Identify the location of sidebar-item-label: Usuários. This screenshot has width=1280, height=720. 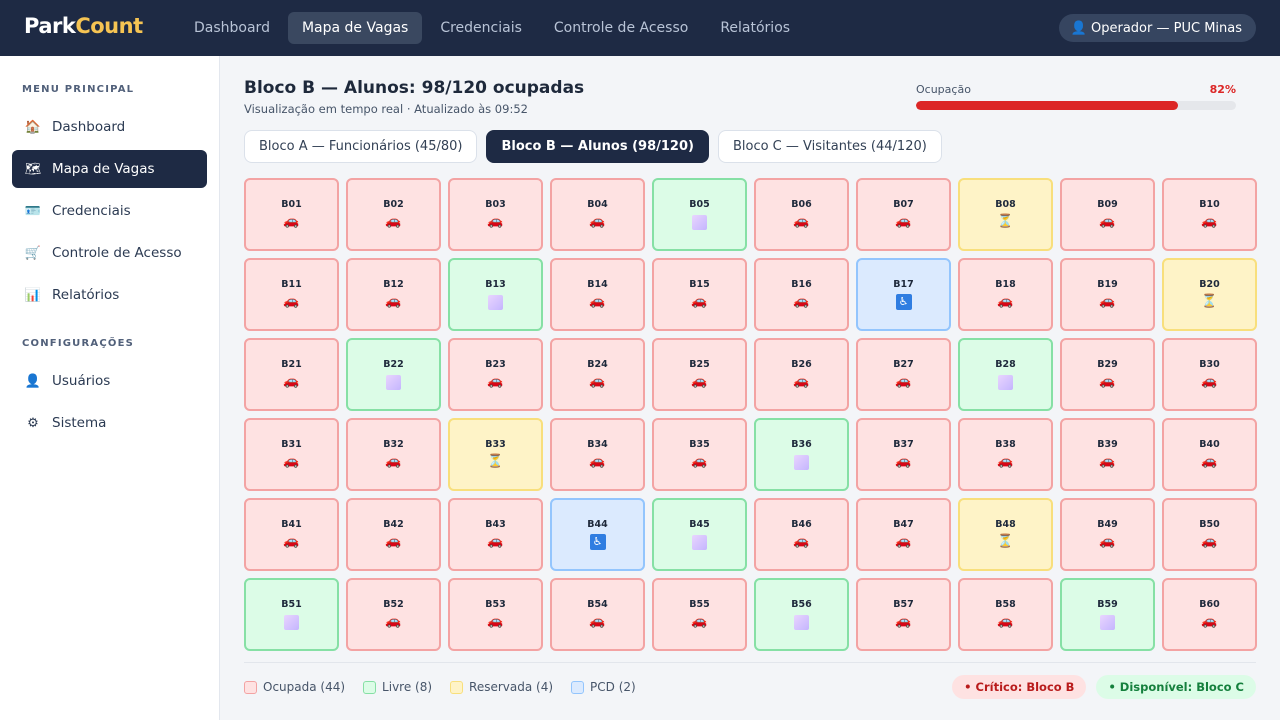
(81, 381).